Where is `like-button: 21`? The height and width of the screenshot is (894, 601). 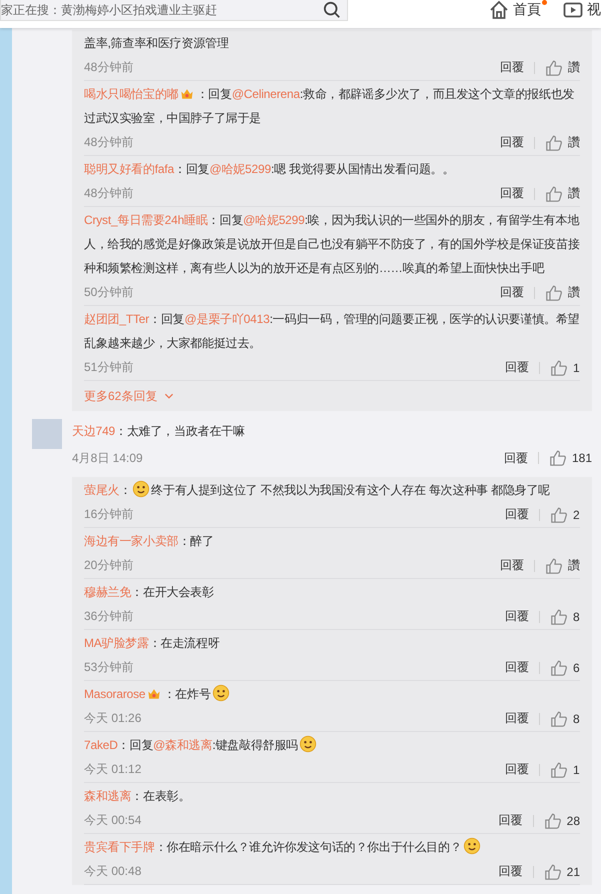 like-button: 21 is located at coordinates (562, 871).